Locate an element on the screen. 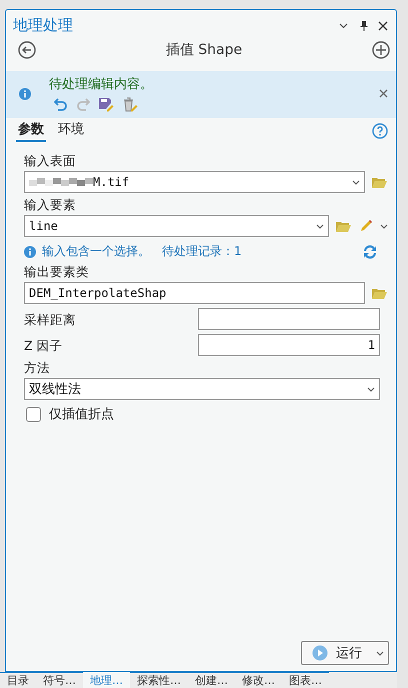  pending-edits-message: 待处理编辑内容。 is located at coordinates (101, 84).